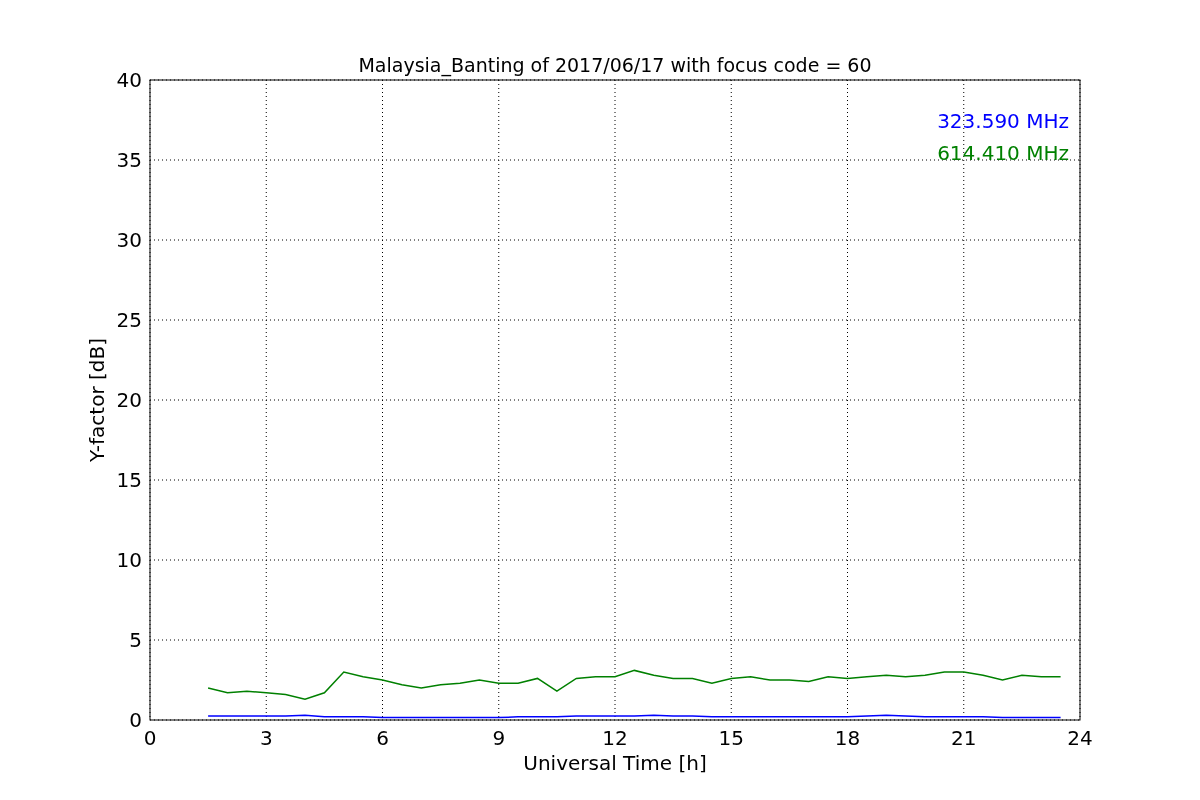  What do you see at coordinates (1003, 153) in the screenshot?
I see `legend-label: 614.410 MHz` at bounding box center [1003, 153].